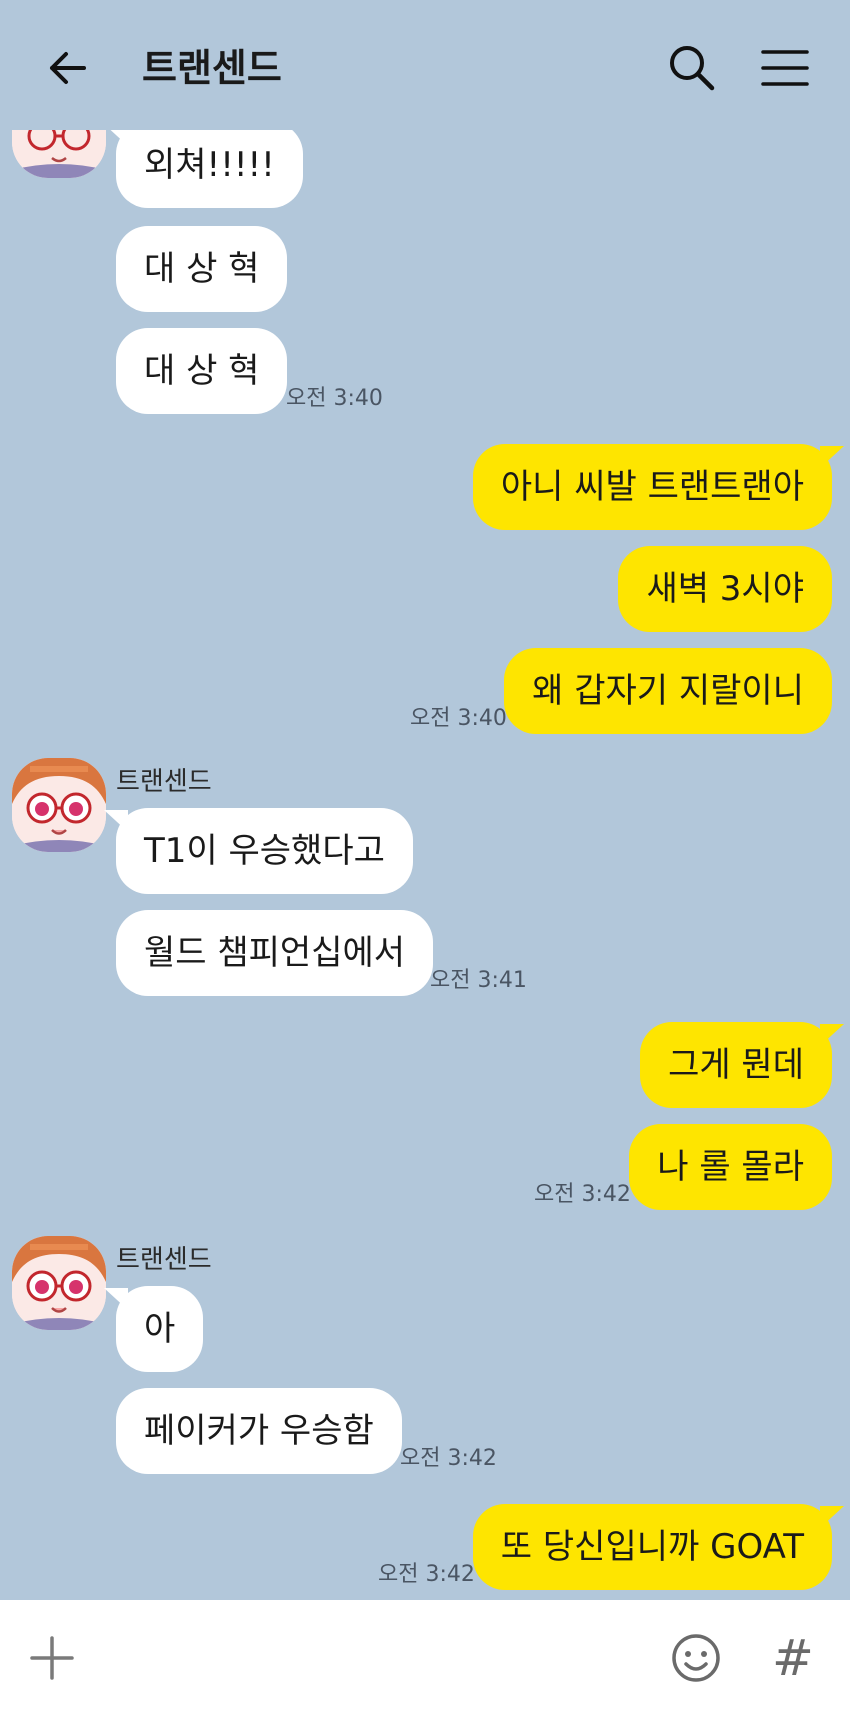  I want to click on message-bubble: 월드 챔피언십에서, so click(275, 953).